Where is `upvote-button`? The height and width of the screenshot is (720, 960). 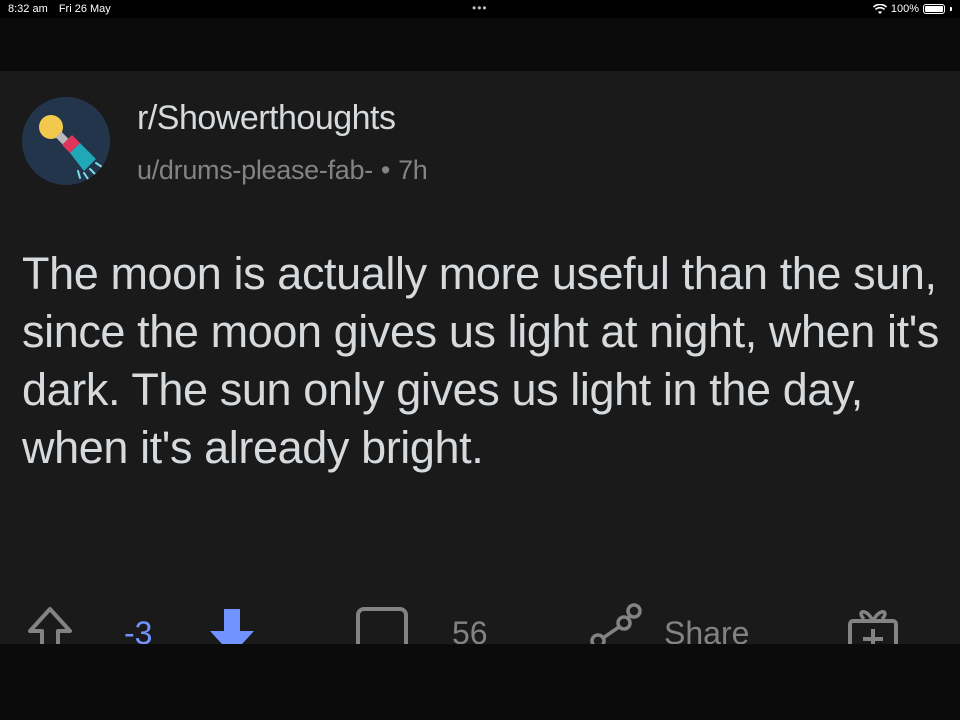 upvote-button is located at coordinates (50, 622).